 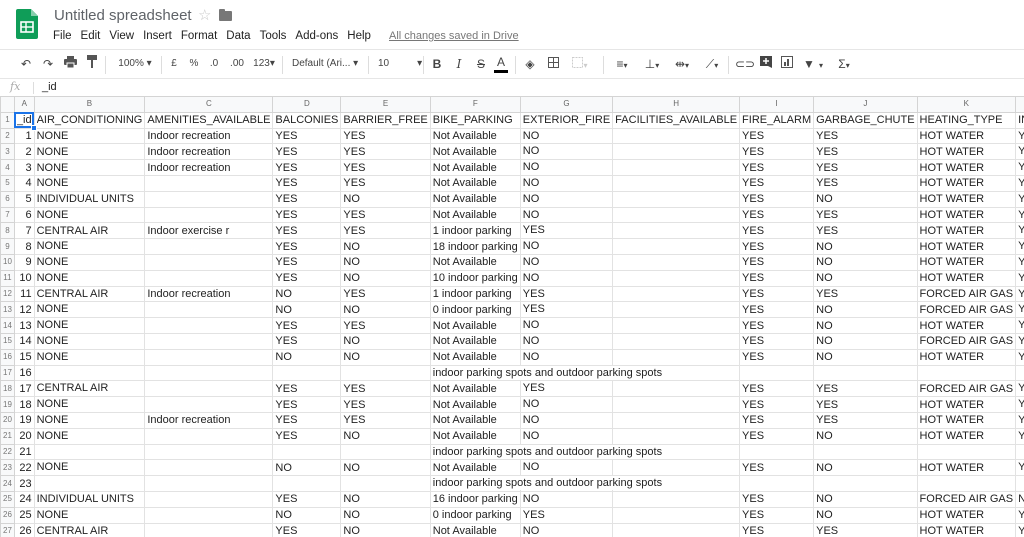 I want to click on cell-j10: NO, so click(x=865, y=262).